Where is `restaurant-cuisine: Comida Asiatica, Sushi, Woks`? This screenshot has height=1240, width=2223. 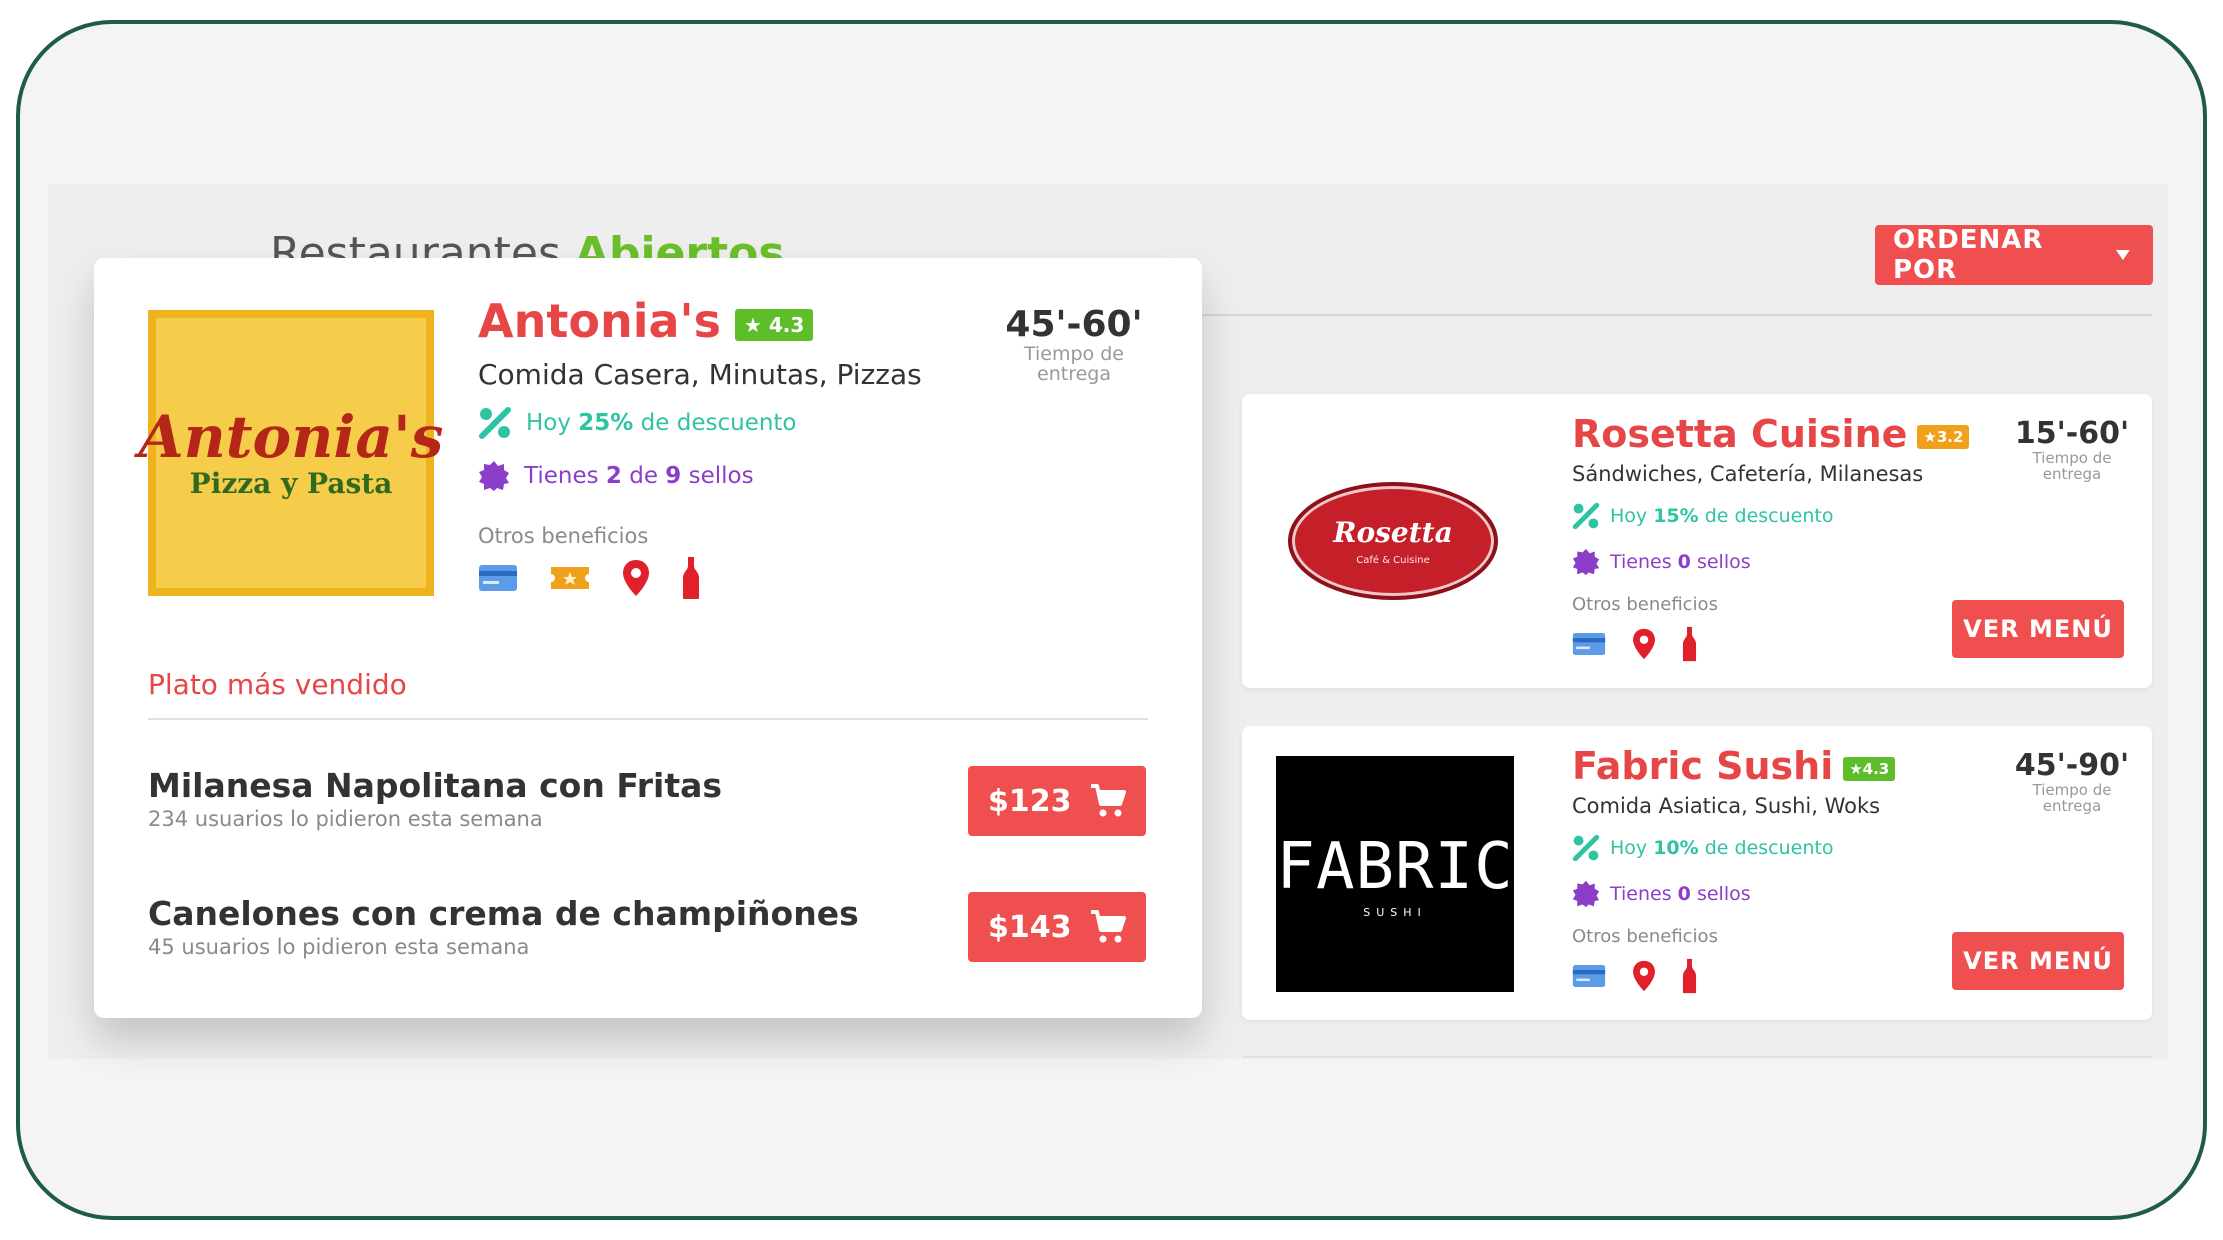 restaurant-cuisine: Comida Asiatica, Sushi, Woks is located at coordinates (1726, 806).